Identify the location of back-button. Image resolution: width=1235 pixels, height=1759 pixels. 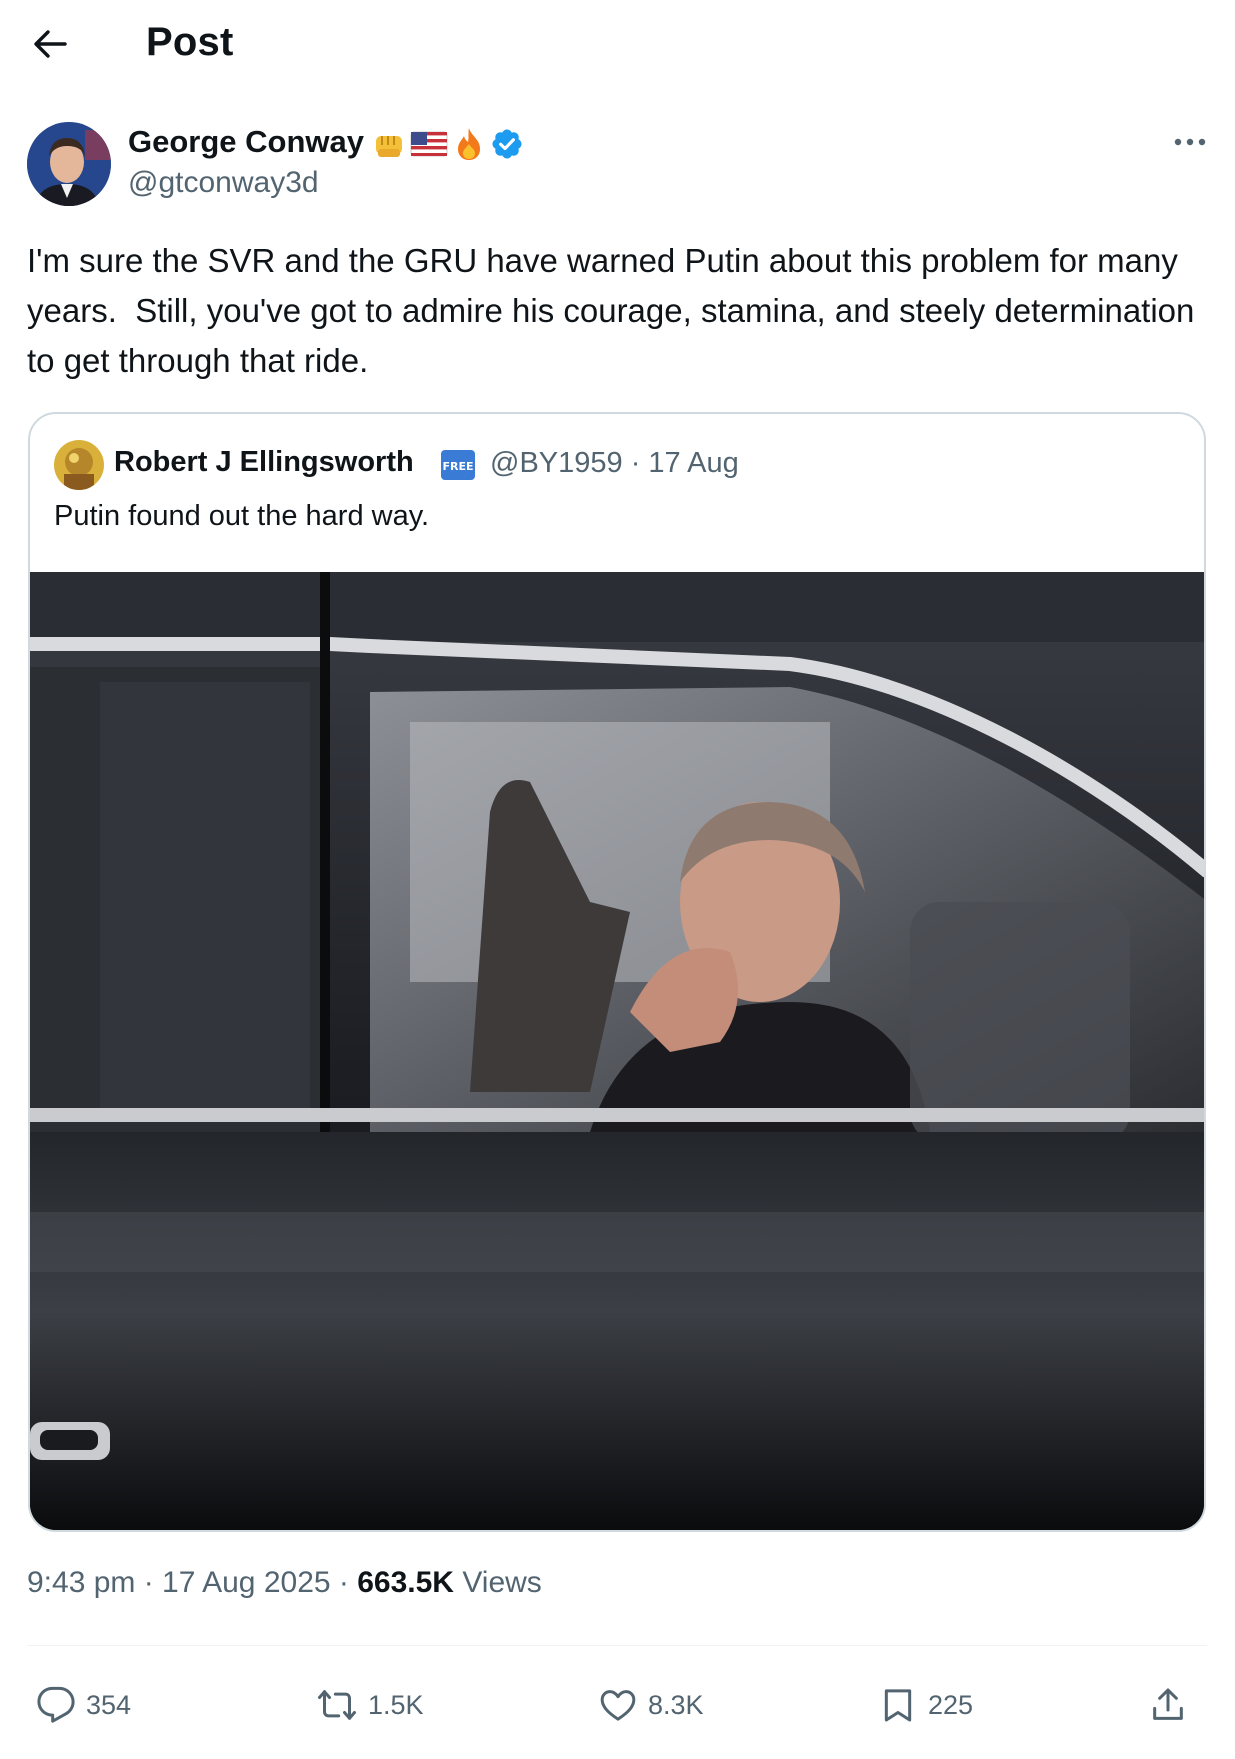
(50, 44).